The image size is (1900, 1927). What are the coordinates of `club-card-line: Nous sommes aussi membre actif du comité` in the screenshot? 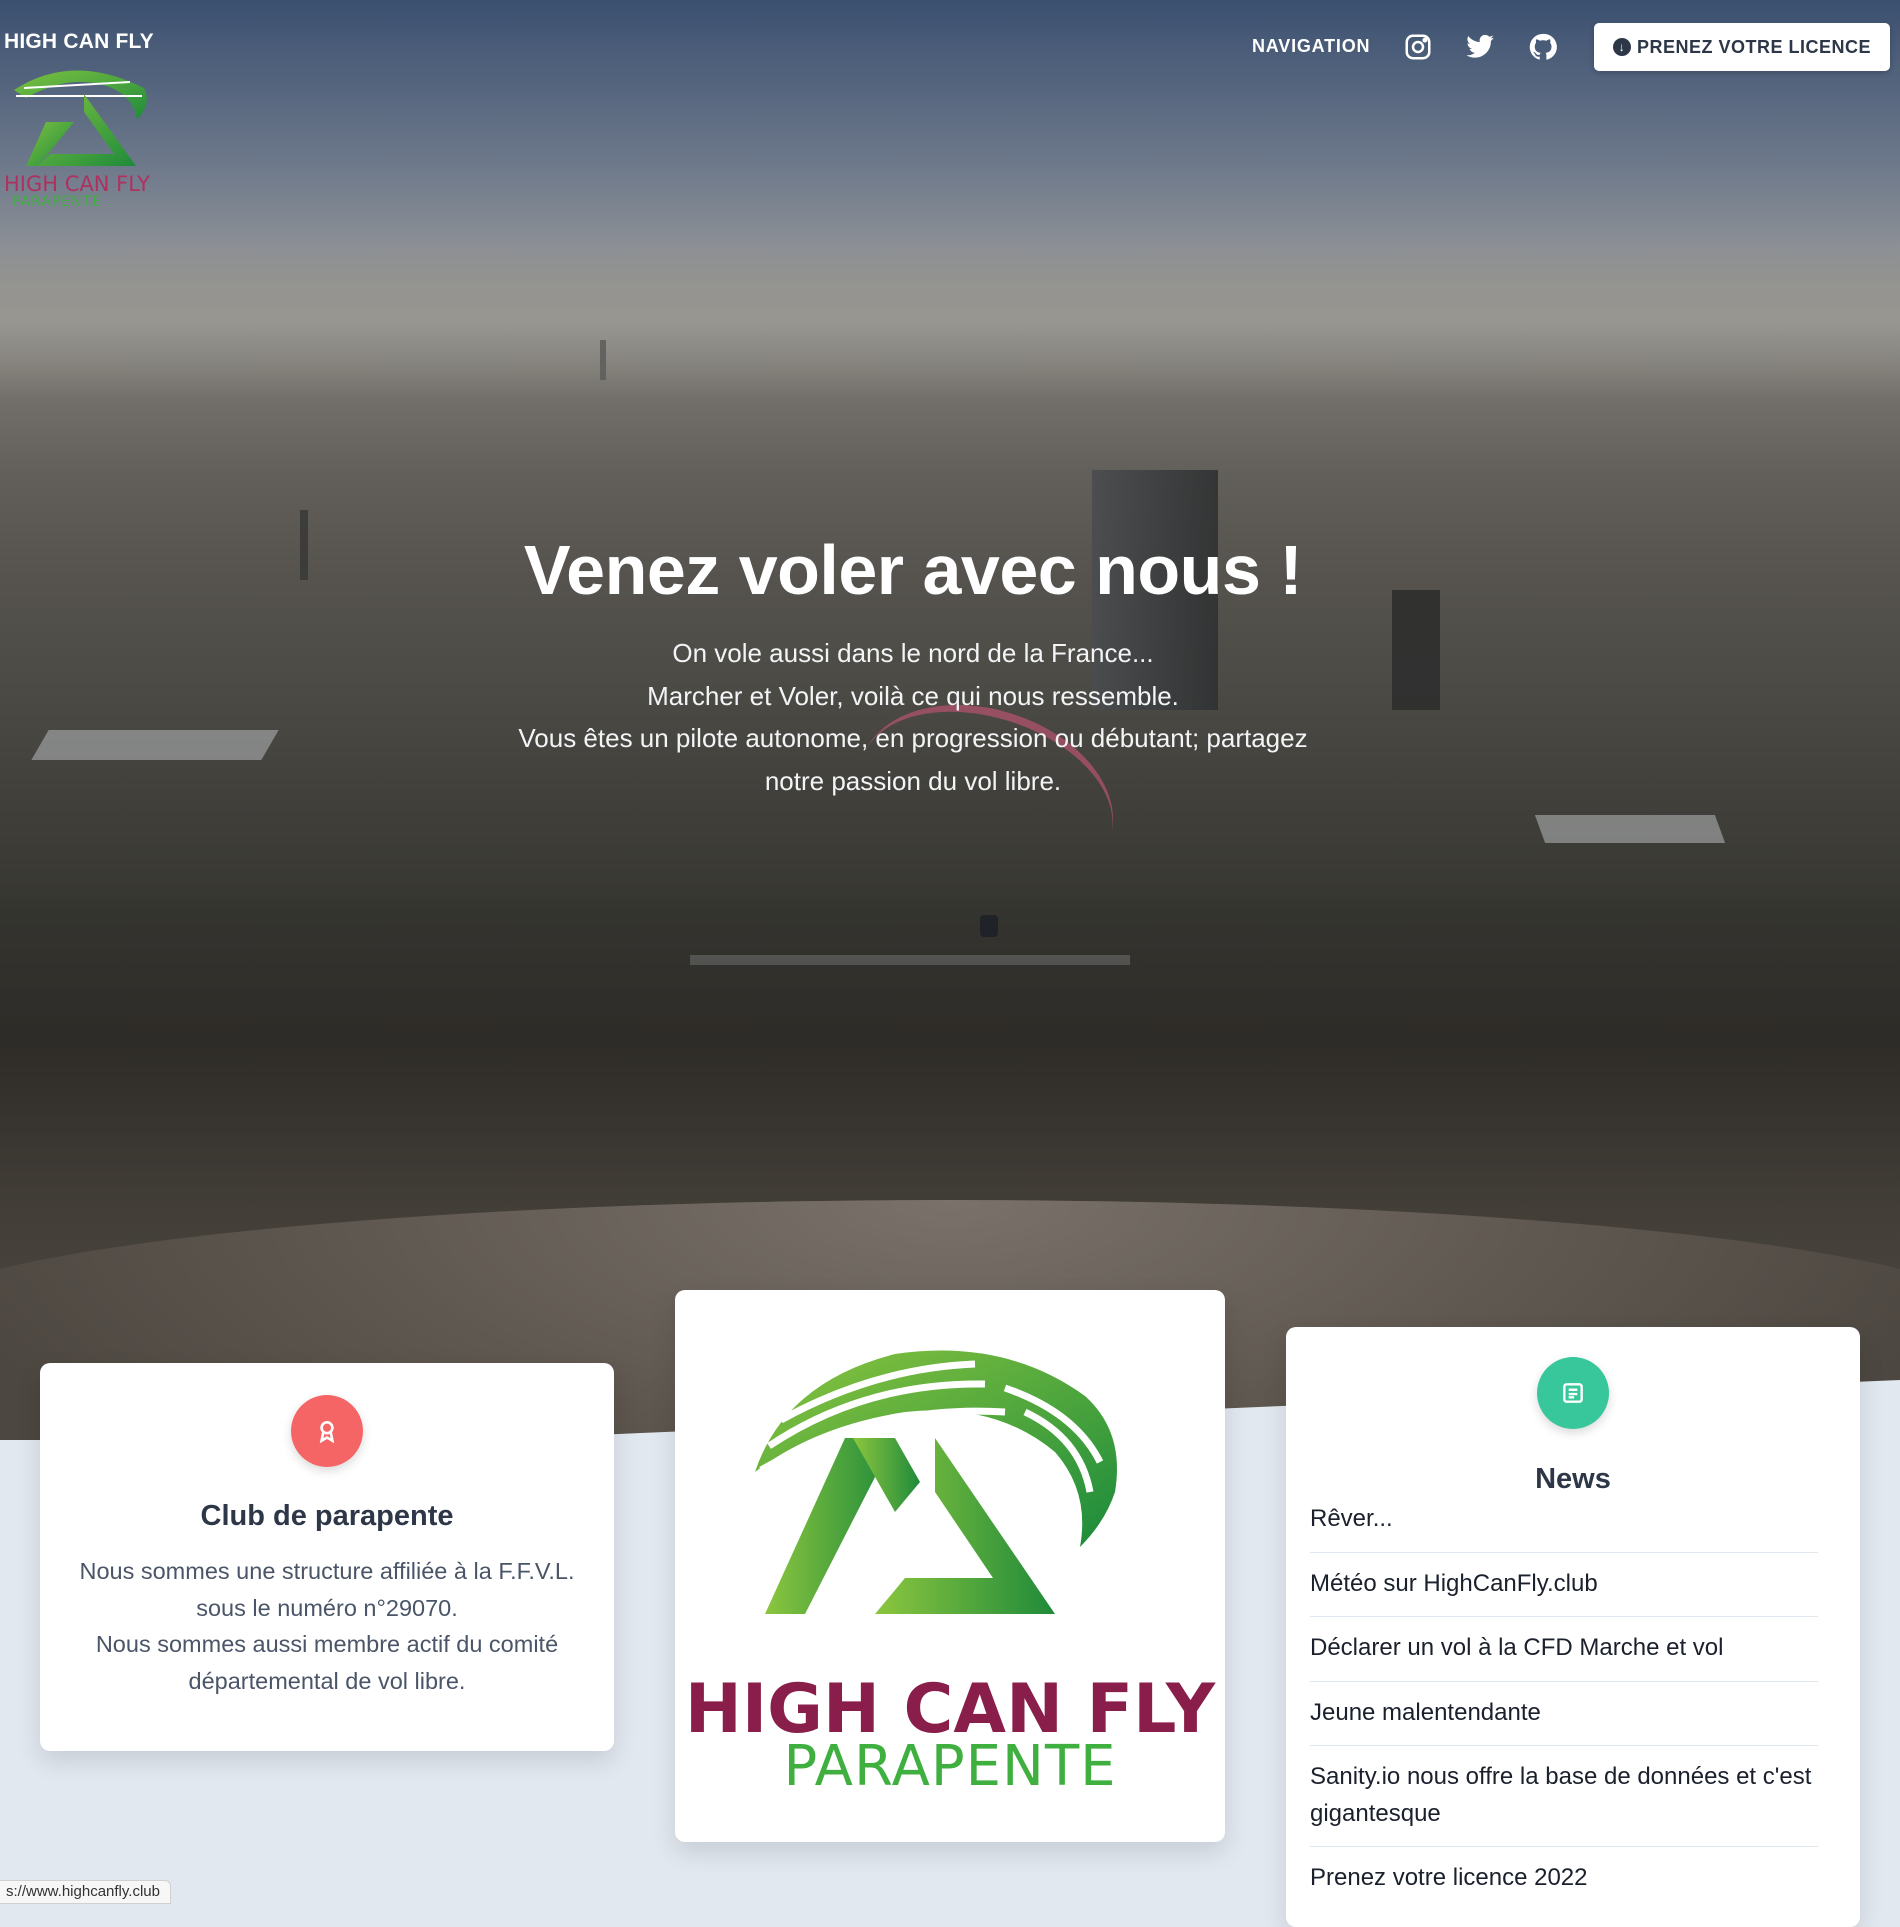 It's located at (327, 1644).